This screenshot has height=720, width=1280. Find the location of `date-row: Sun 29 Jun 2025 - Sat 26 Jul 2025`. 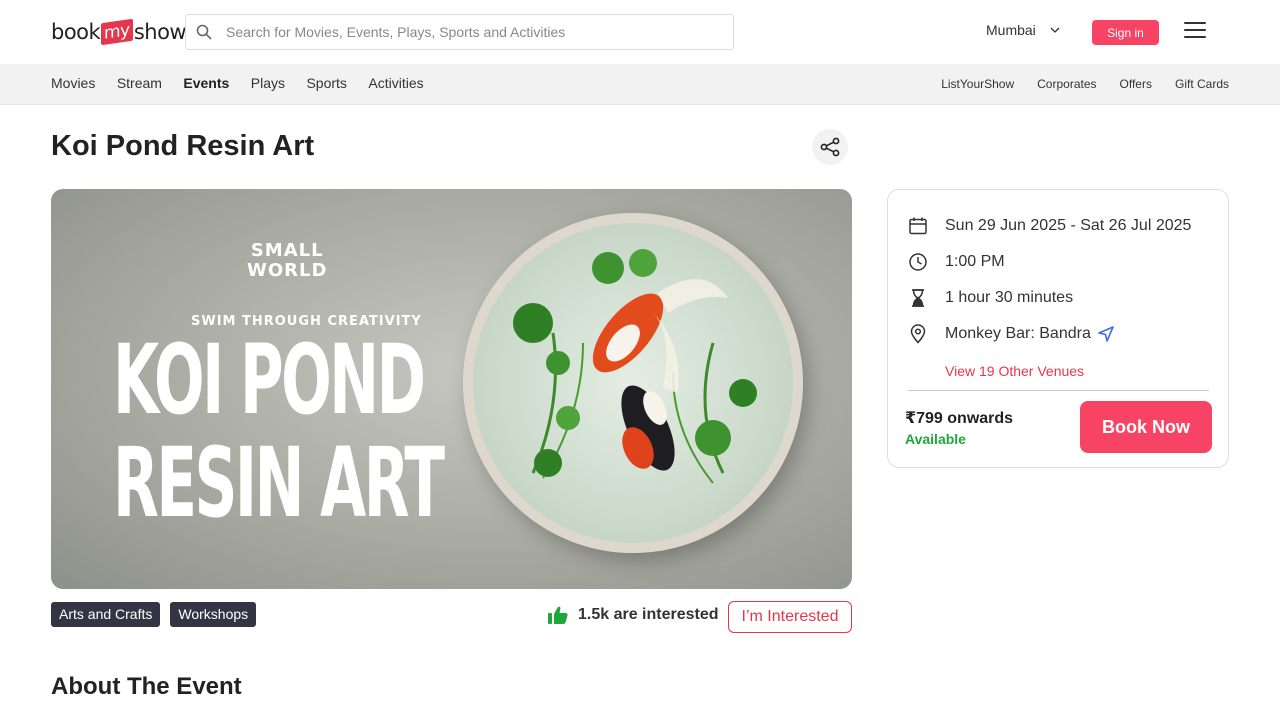

date-row: Sun 29 Jun 2025 - Sat 26 Jul 2025 is located at coordinates (1049, 226).